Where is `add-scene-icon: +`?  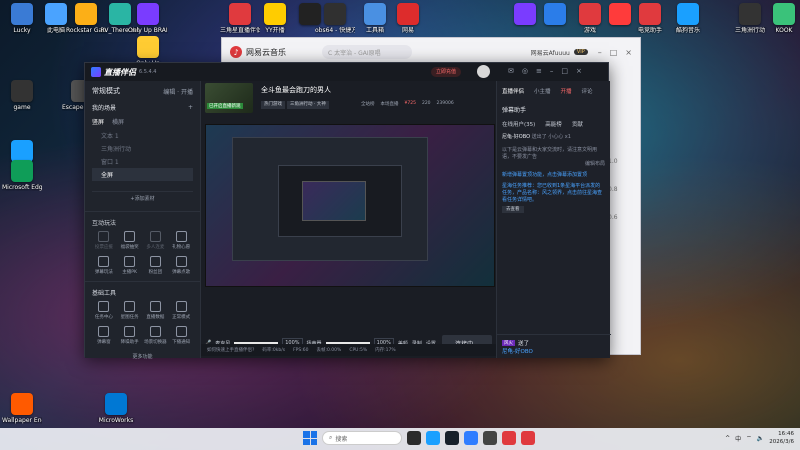 add-scene-icon: + is located at coordinates (190, 107).